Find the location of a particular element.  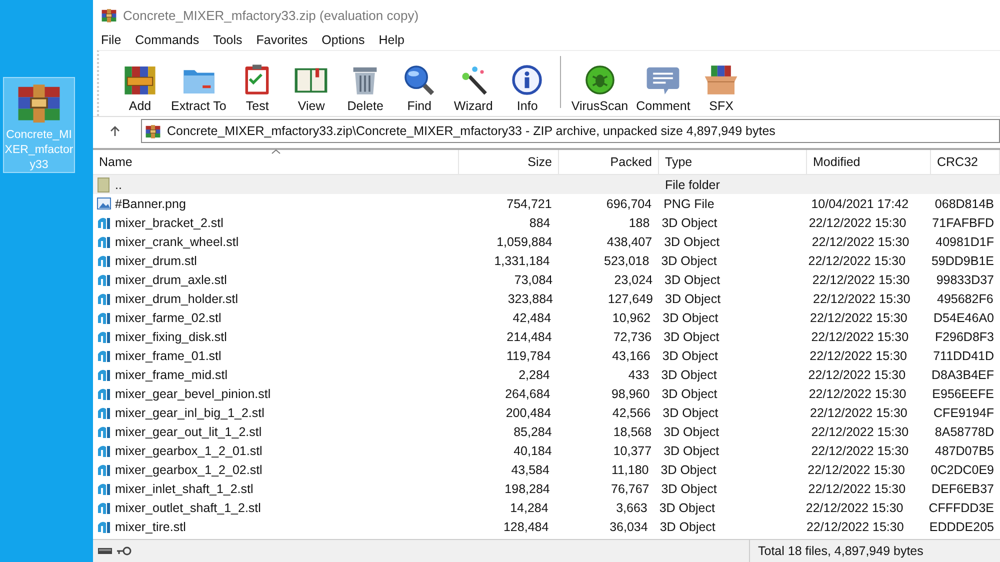

column-header: Type is located at coordinates (733, 162).